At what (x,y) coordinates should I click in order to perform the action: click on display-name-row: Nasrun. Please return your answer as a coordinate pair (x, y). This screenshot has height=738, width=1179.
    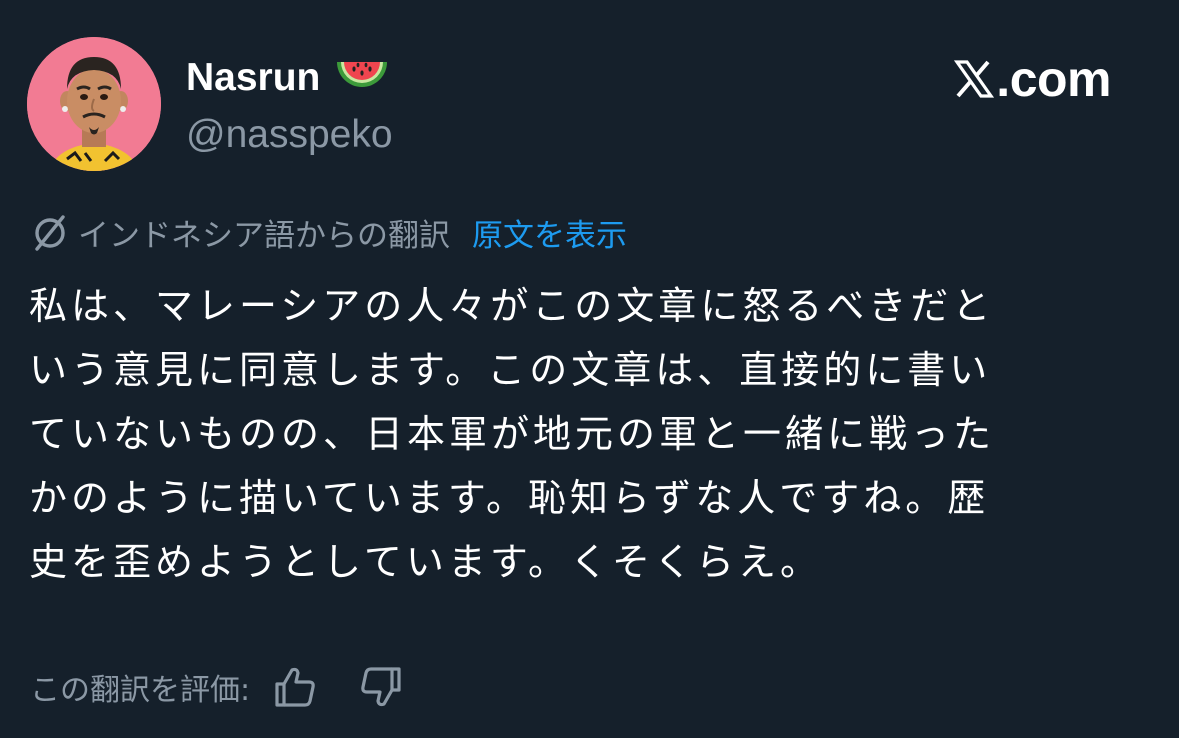
    Looking at the image, I should click on (289, 78).